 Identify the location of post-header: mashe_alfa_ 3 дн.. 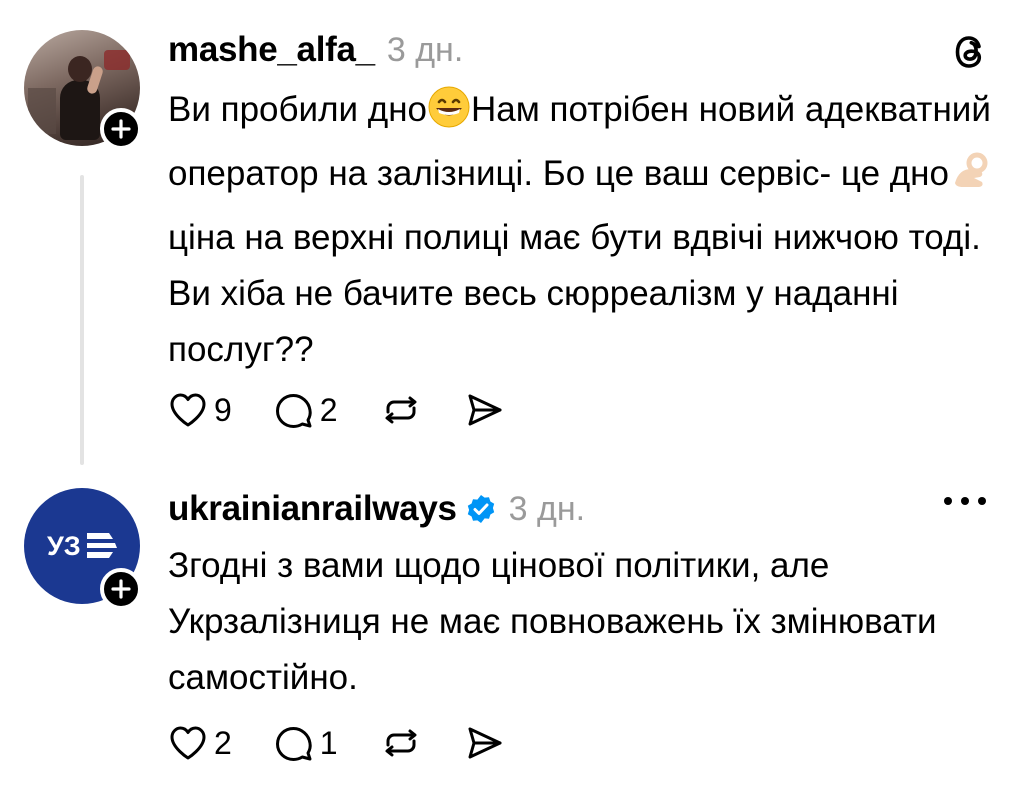
(315, 50).